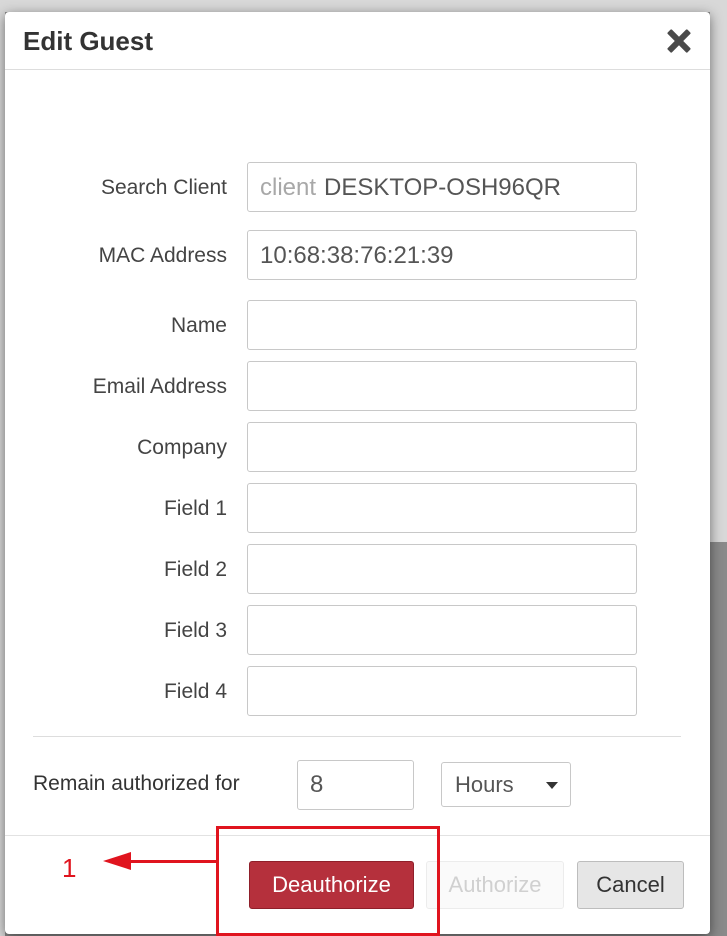 The width and height of the screenshot is (727, 936). I want to click on field2-input, so click(442, 569).